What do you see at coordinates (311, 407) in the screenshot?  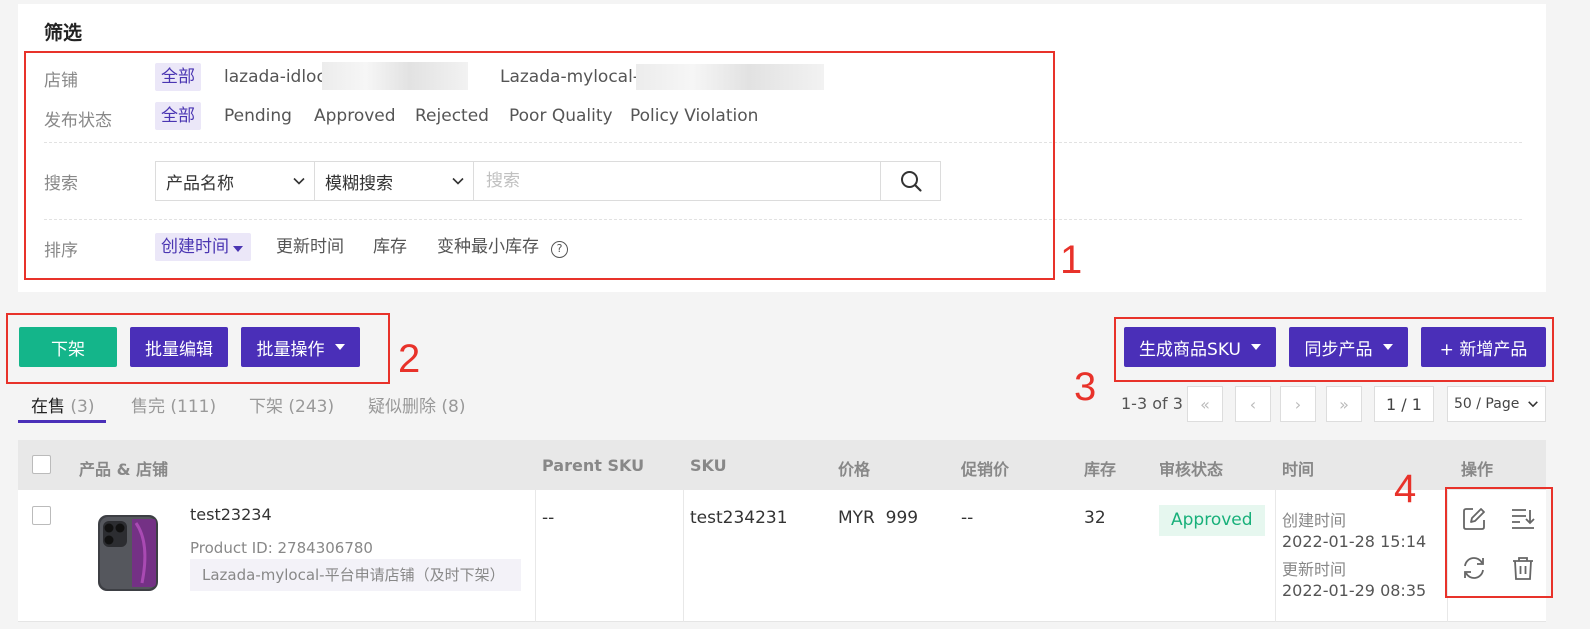 I see `tab-count: (243)` at bounding box center [311, 407].